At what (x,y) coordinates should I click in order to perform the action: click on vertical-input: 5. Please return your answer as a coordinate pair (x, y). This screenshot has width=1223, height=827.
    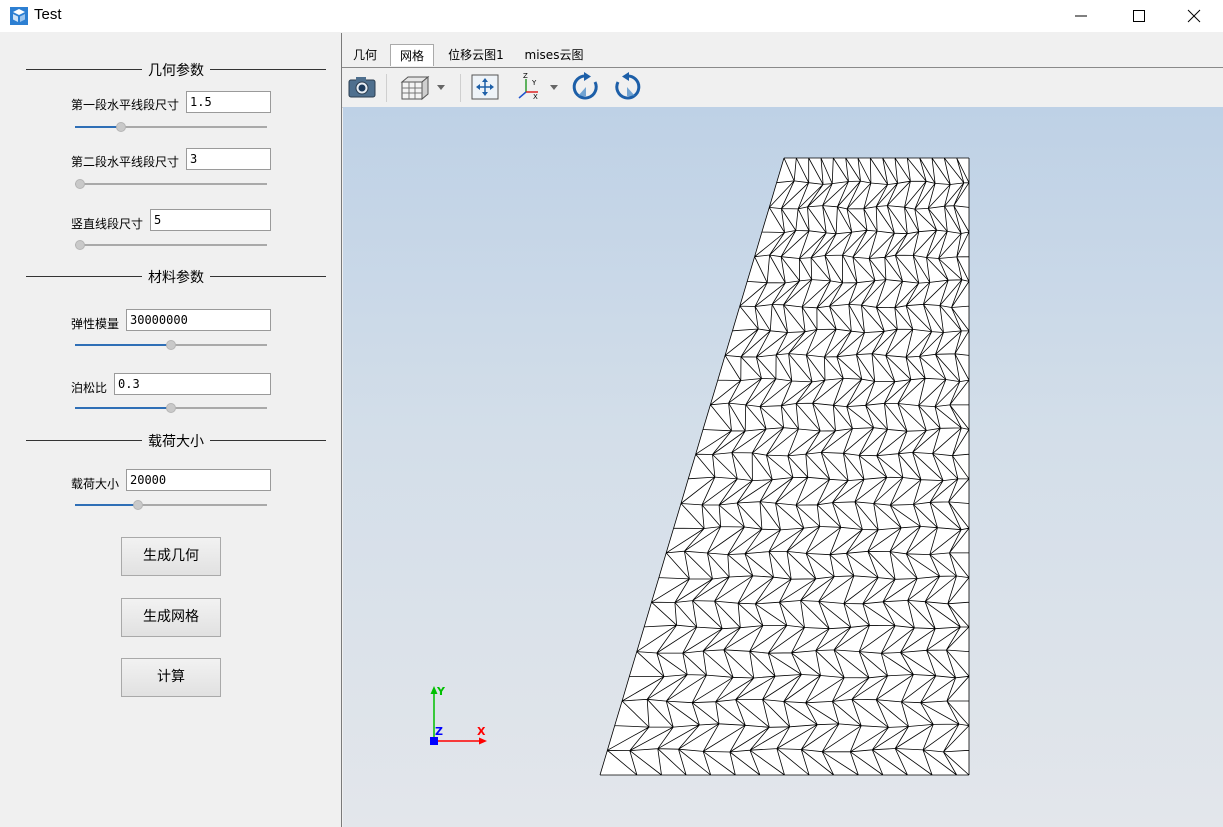
    Looking at the image, I should click on (210, 220).